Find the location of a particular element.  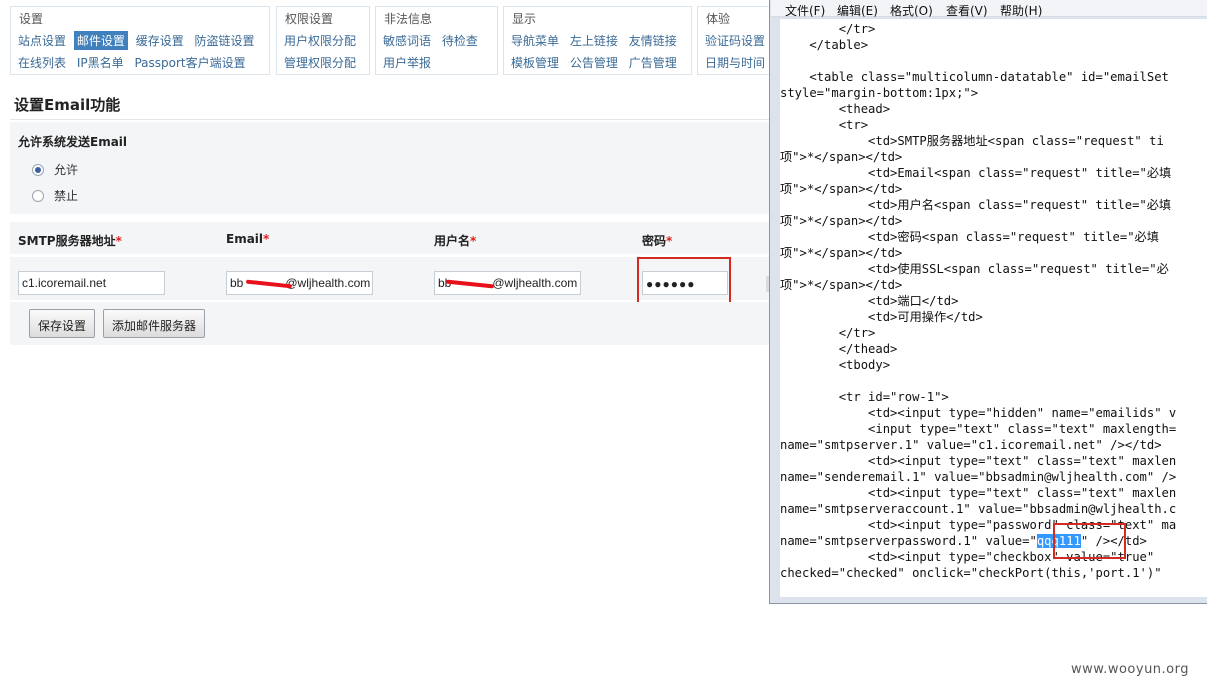

nav-link-user-reports: 用户举报 is located at coordinates (407, 62).